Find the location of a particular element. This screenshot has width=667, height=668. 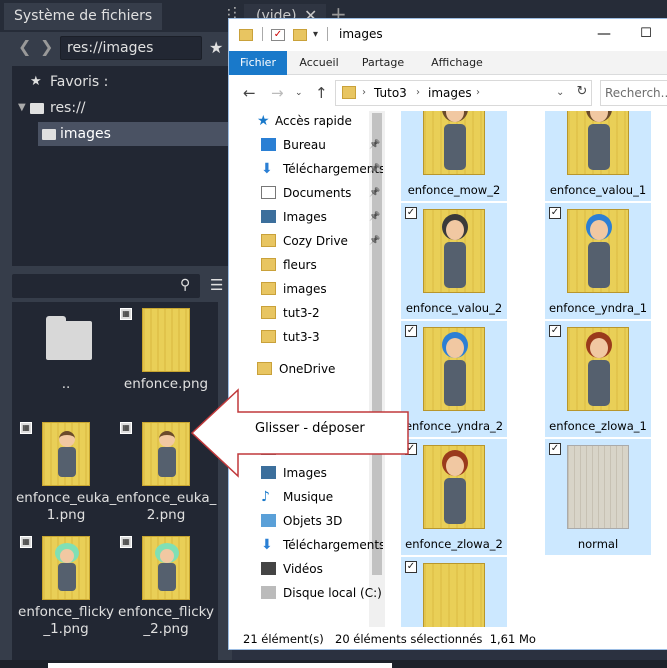

filter-input is located at coordinates (106, 286).